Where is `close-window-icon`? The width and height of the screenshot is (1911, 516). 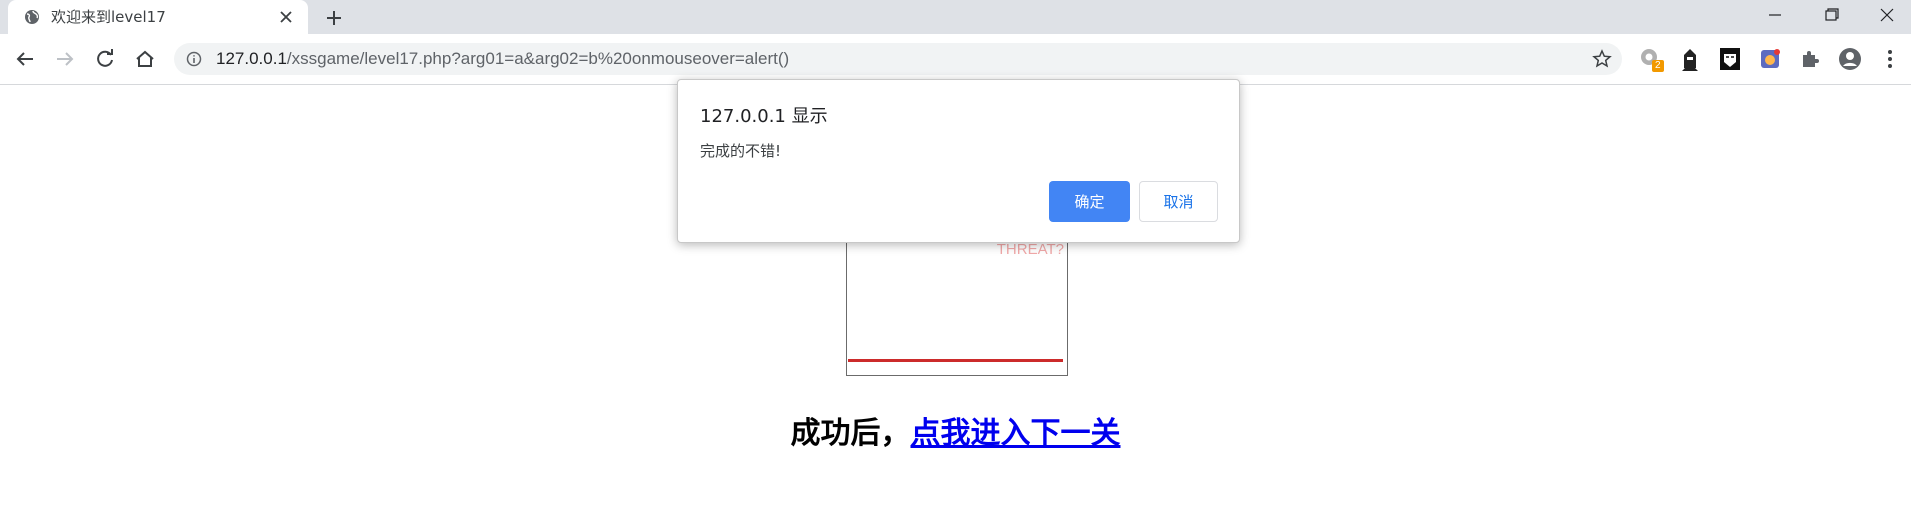 close-window-icon is located at coordinates (1887, 15).